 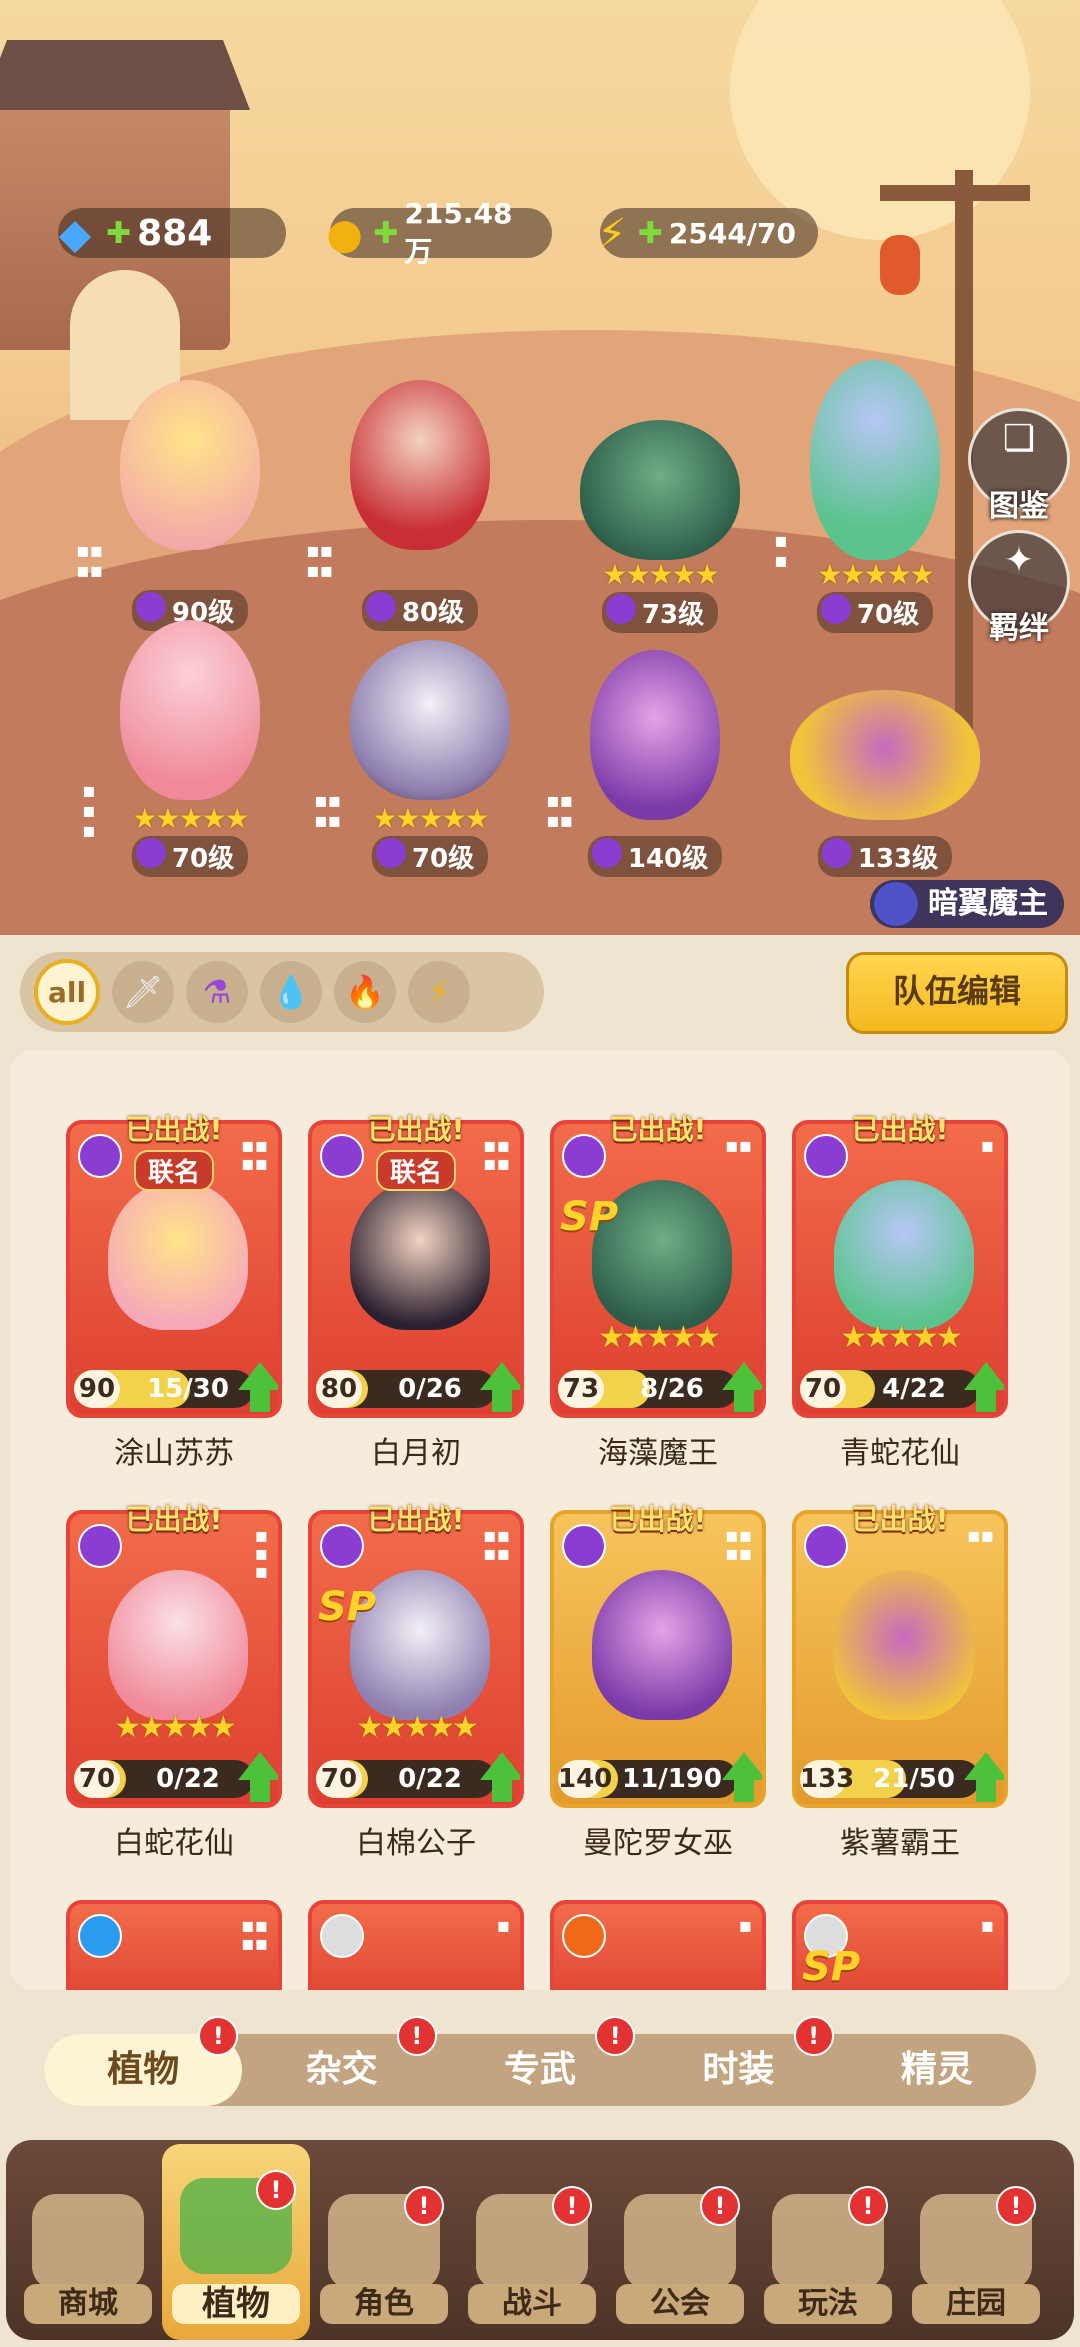 I want to click on lineup-hero-1: ▪▪ ▪▪ 90级, so click(x=183, y=505).